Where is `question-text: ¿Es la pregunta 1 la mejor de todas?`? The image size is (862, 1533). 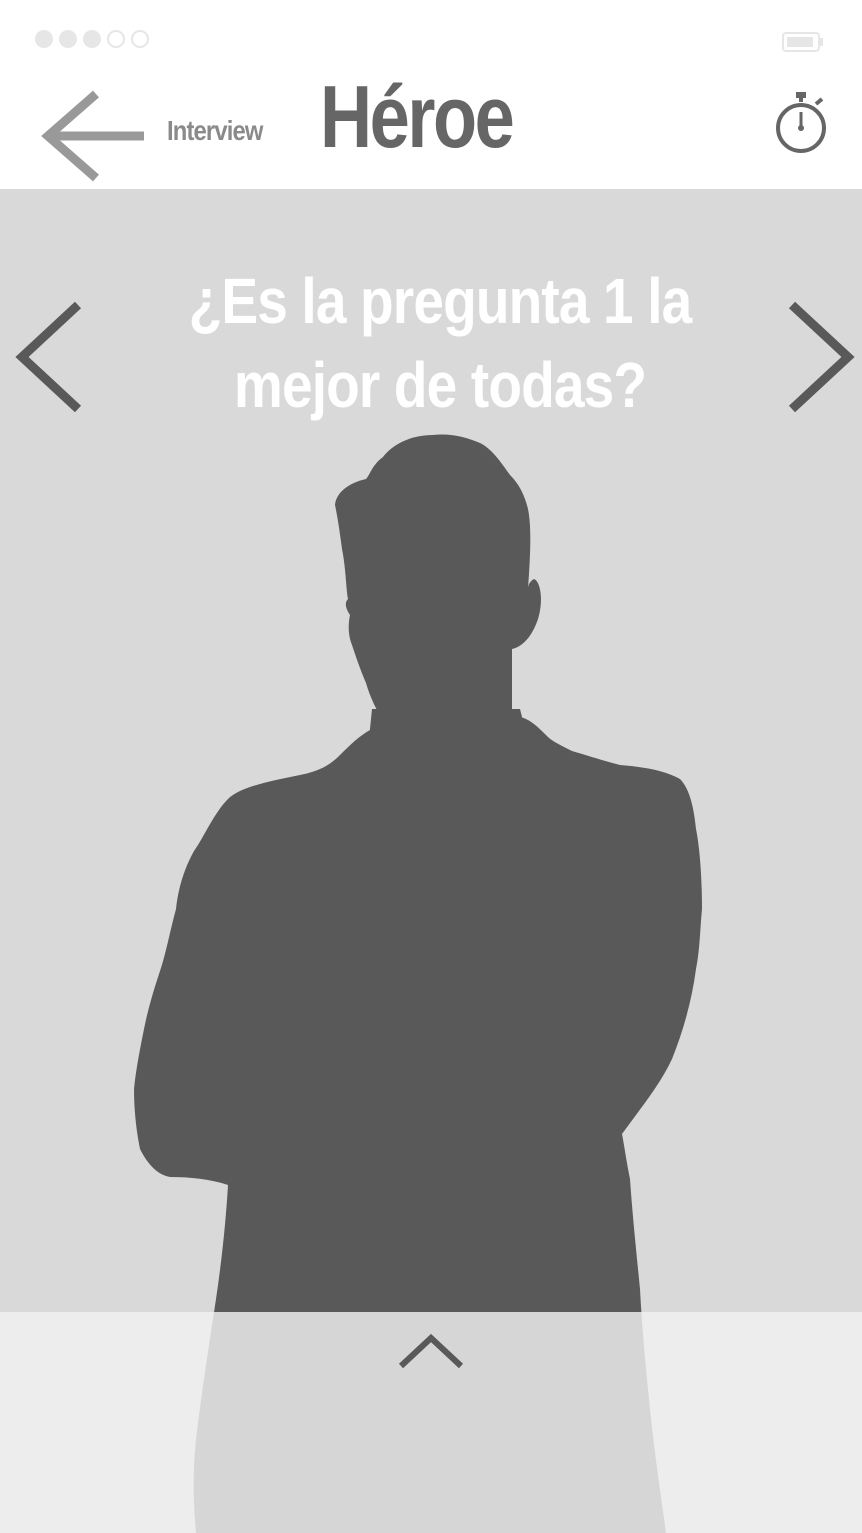
question-text: ¿Es la pregunta 1 la mejor de todas? is located at coordinates (440, 343).